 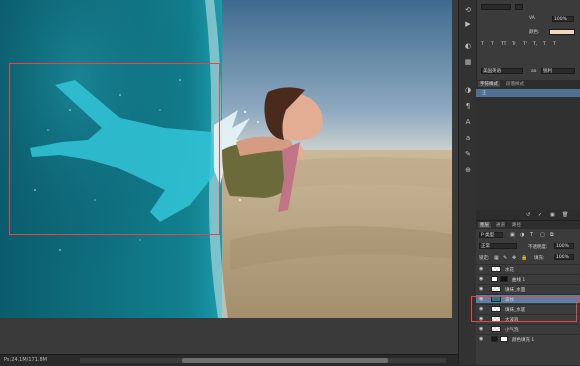 I want to click on font-style-field, so click(x=496, y=7).